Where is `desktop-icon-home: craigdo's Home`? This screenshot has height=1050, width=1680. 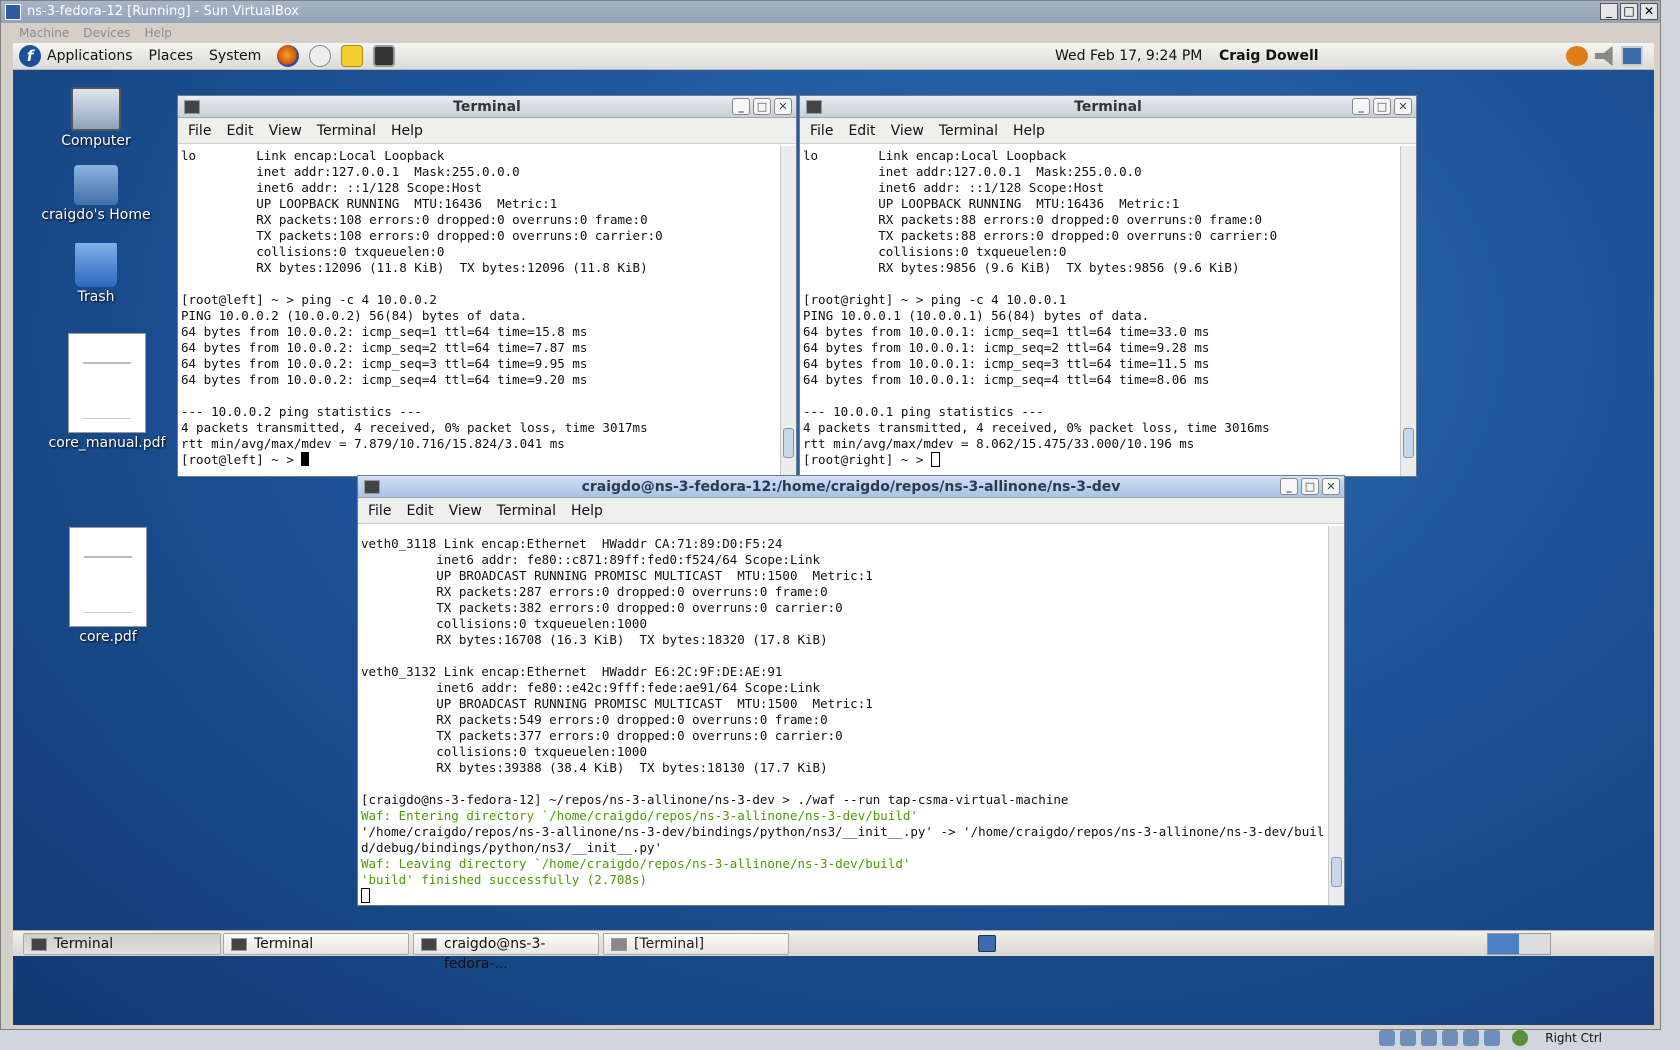
desktop-icon-home: craigdo's Home is located at coordinates (96, 194).